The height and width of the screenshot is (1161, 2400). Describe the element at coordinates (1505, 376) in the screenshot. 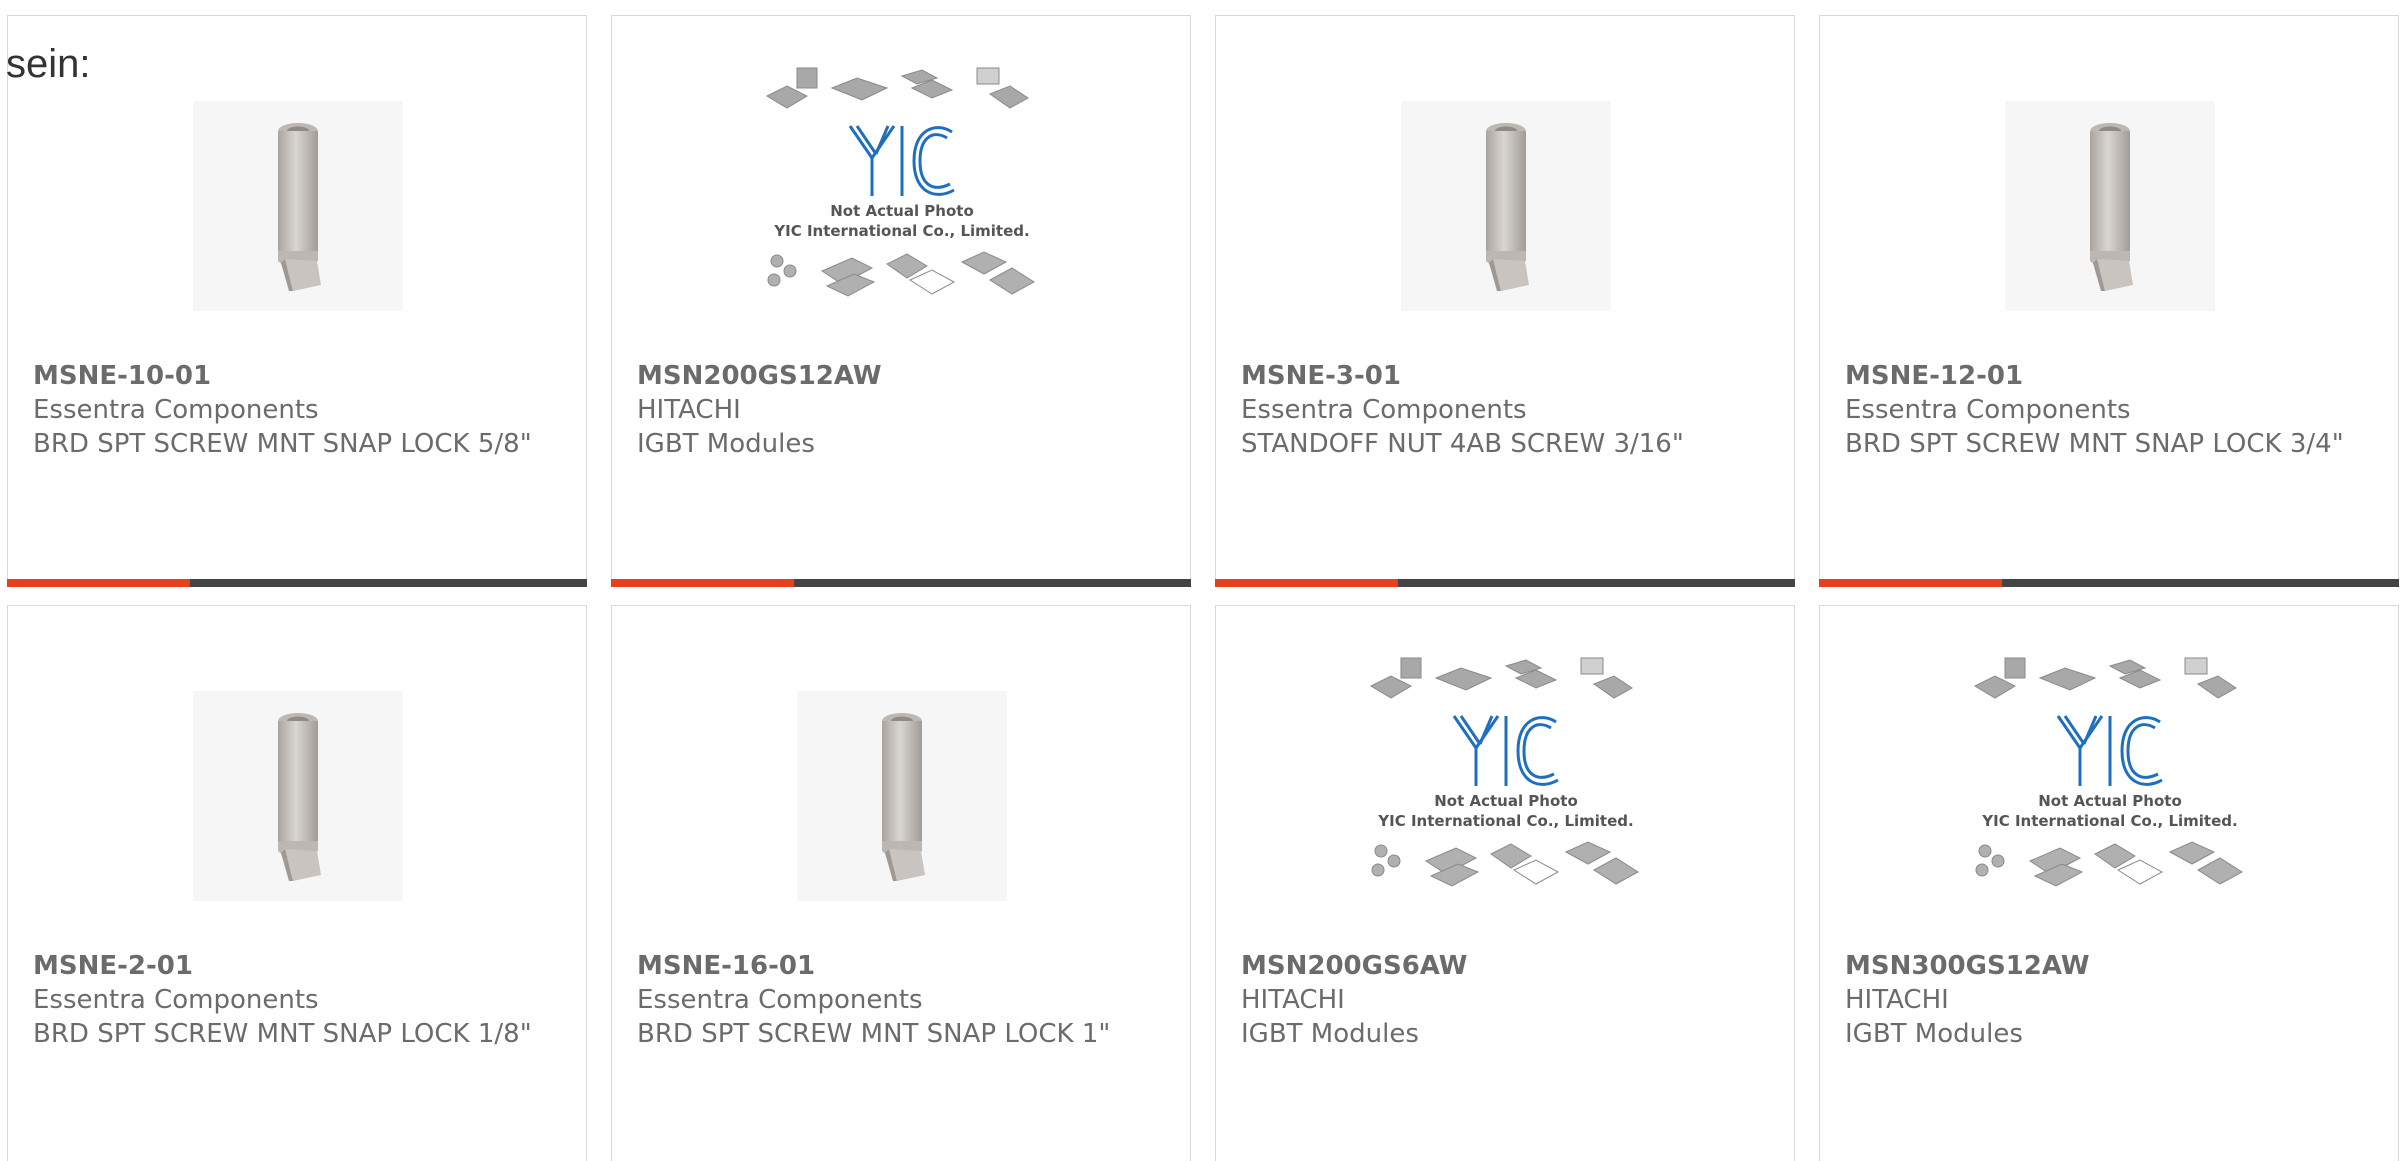

I see `part-number-link: MSNE-3-01` at that location.